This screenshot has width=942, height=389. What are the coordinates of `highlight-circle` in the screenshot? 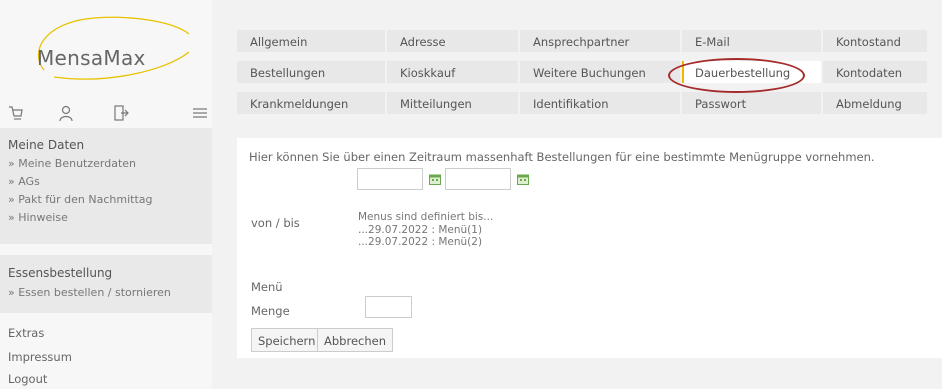 It's located at (736, 75).